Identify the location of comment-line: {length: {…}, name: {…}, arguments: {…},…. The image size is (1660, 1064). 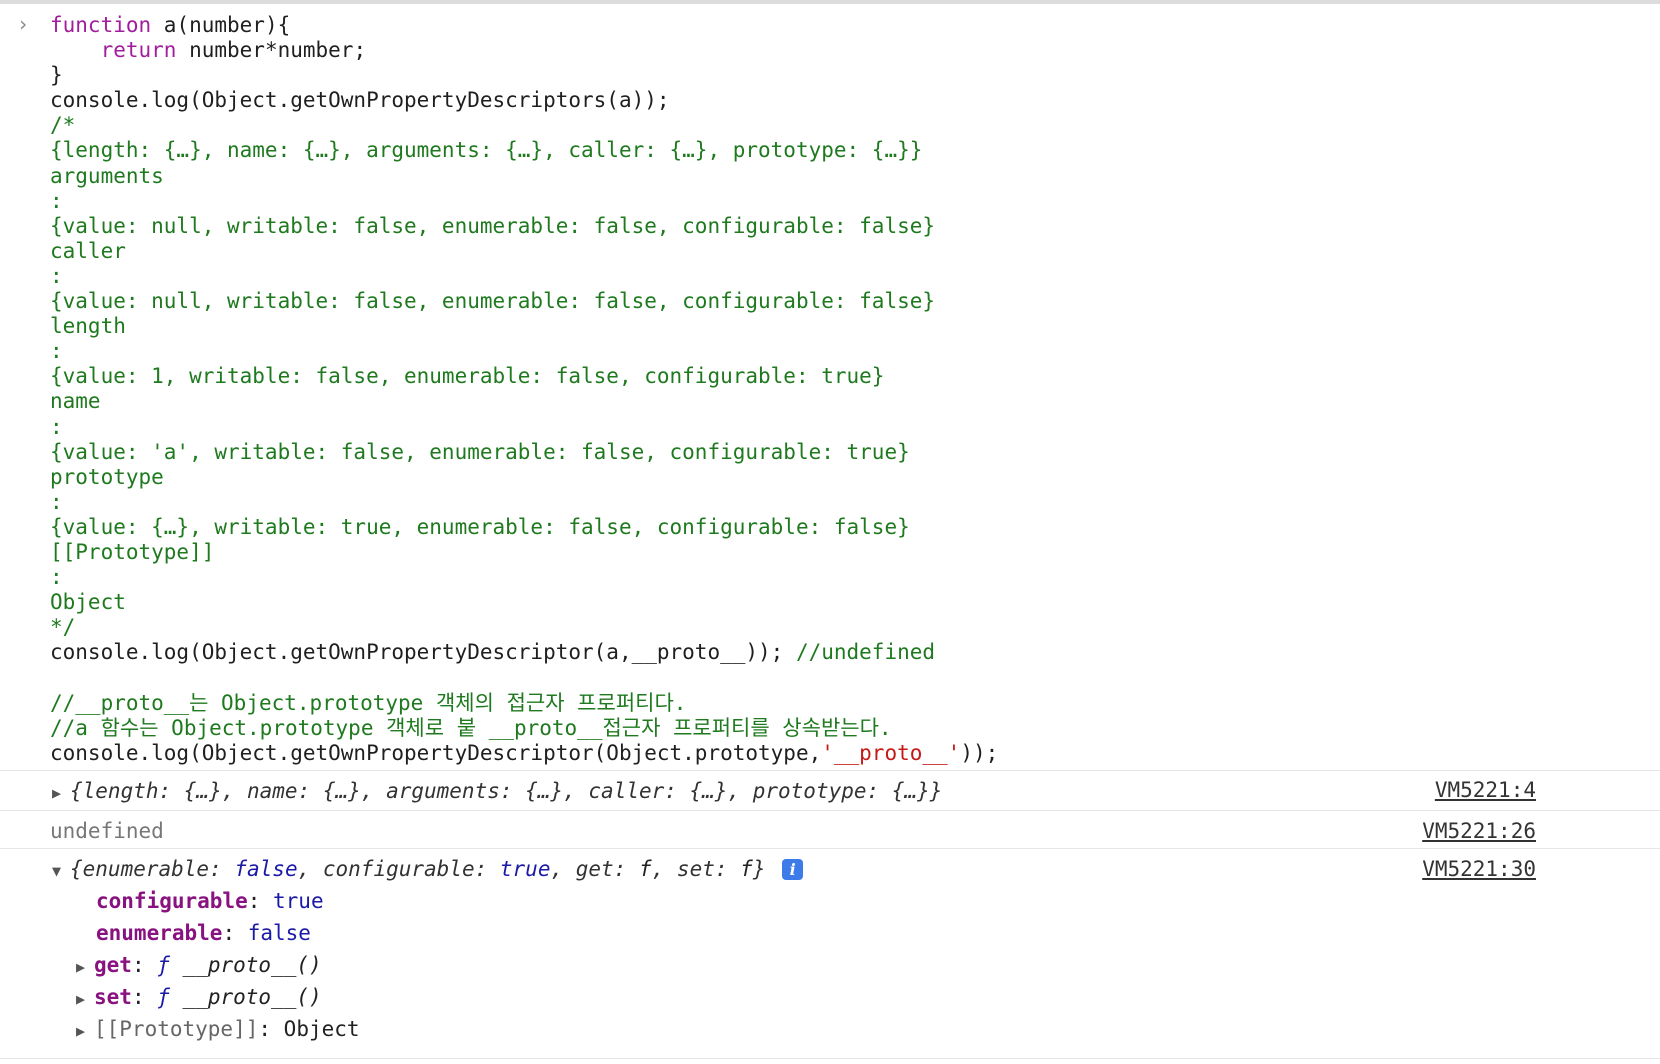
(486, 150).